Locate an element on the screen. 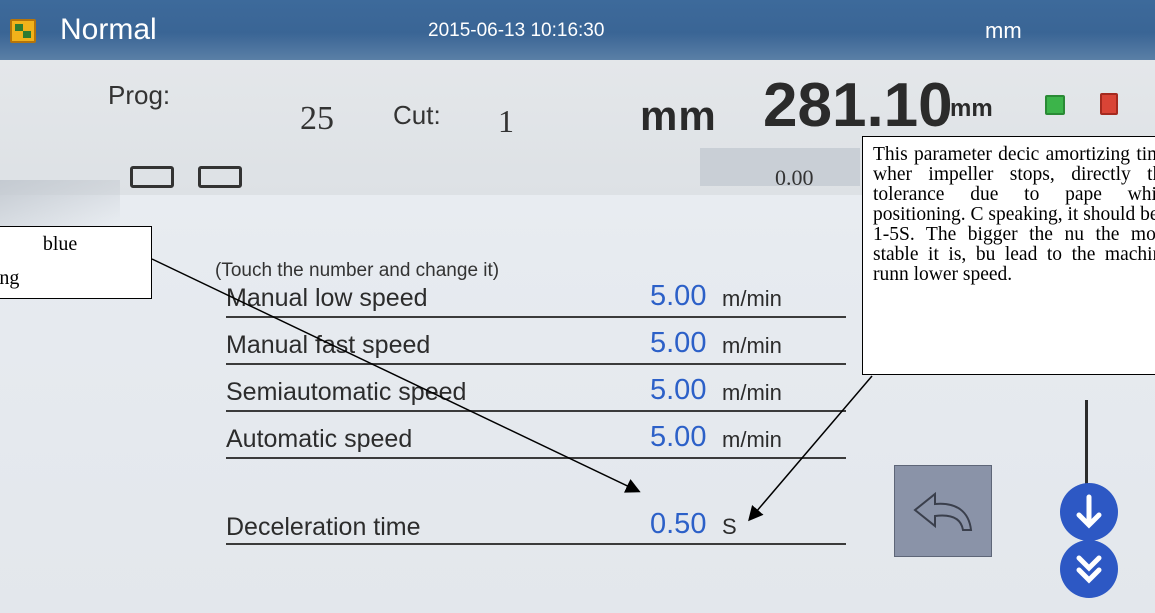 The width and height of the screenshot is (1155, 613). arrow-to-deceleration-time is located at coordinates (810, 448).